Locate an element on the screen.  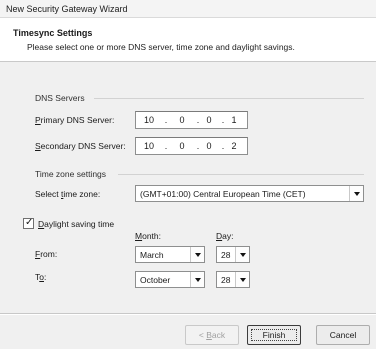
primary-dns-field: 10 . 0 . 0 . 1 is located at coordinates (191, 120).